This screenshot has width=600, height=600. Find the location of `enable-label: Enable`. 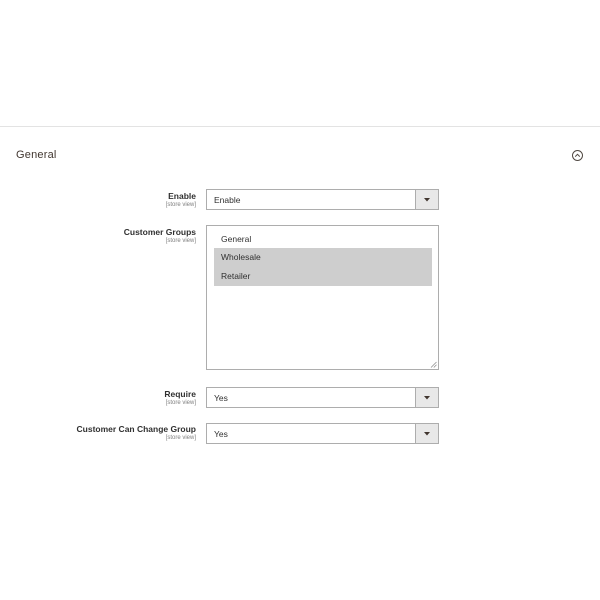

enable-label: Enable is located at coordinates (182, 196).